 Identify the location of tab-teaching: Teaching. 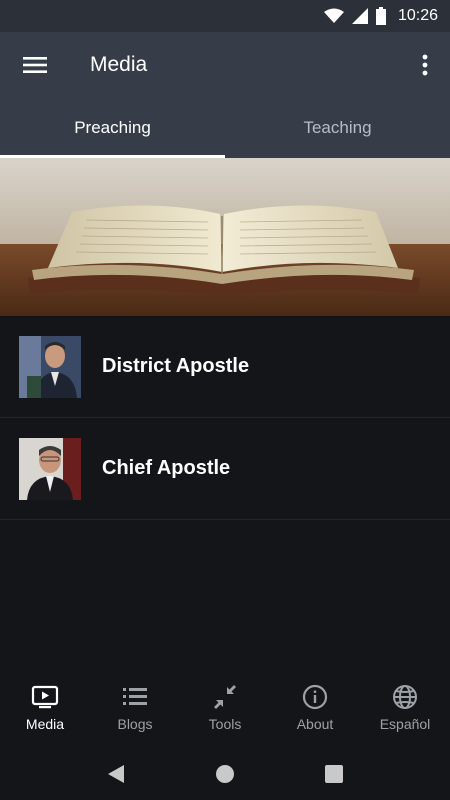
(337, 128).